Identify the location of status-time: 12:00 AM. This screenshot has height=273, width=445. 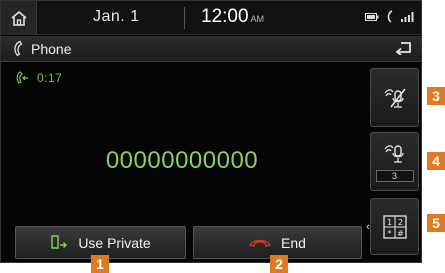
(232, 17).